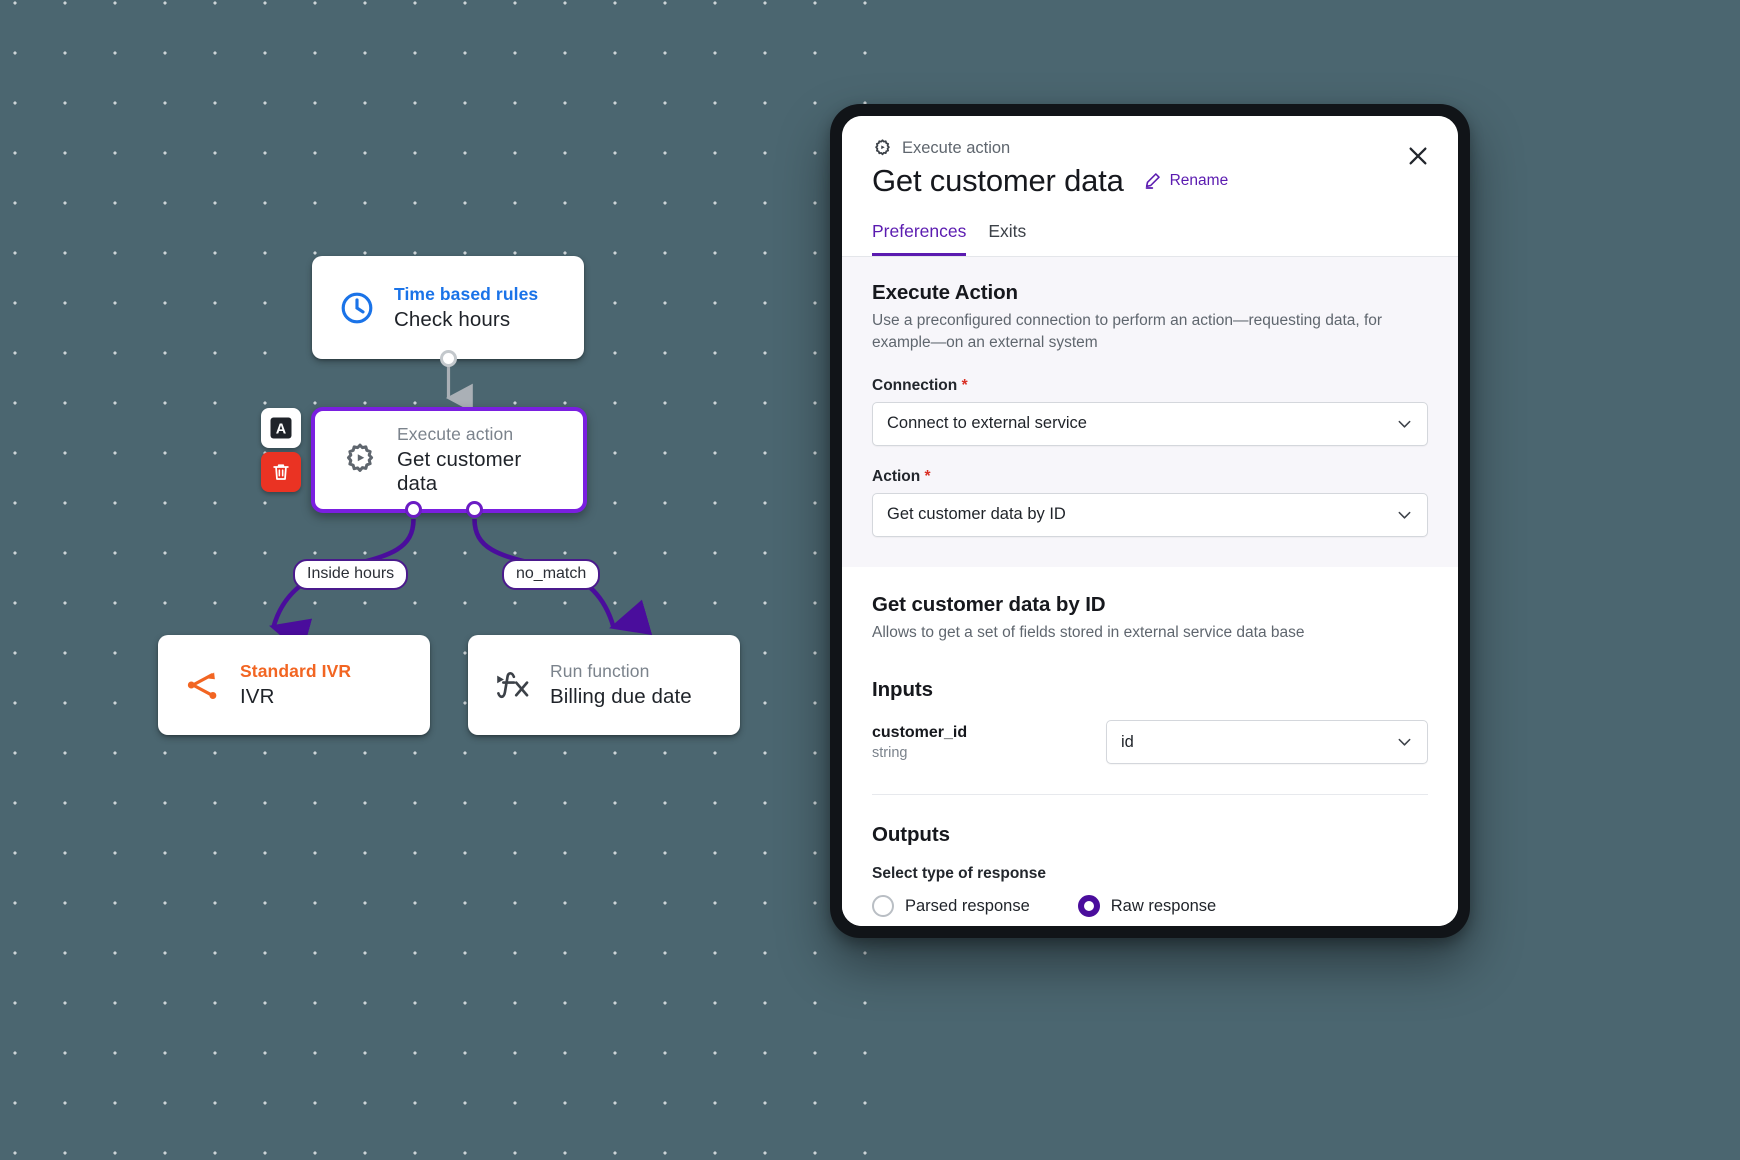 The height and width of the screenshot is (1160, 1740). I want to click on node-name-label: IVR, so click(257, 696).